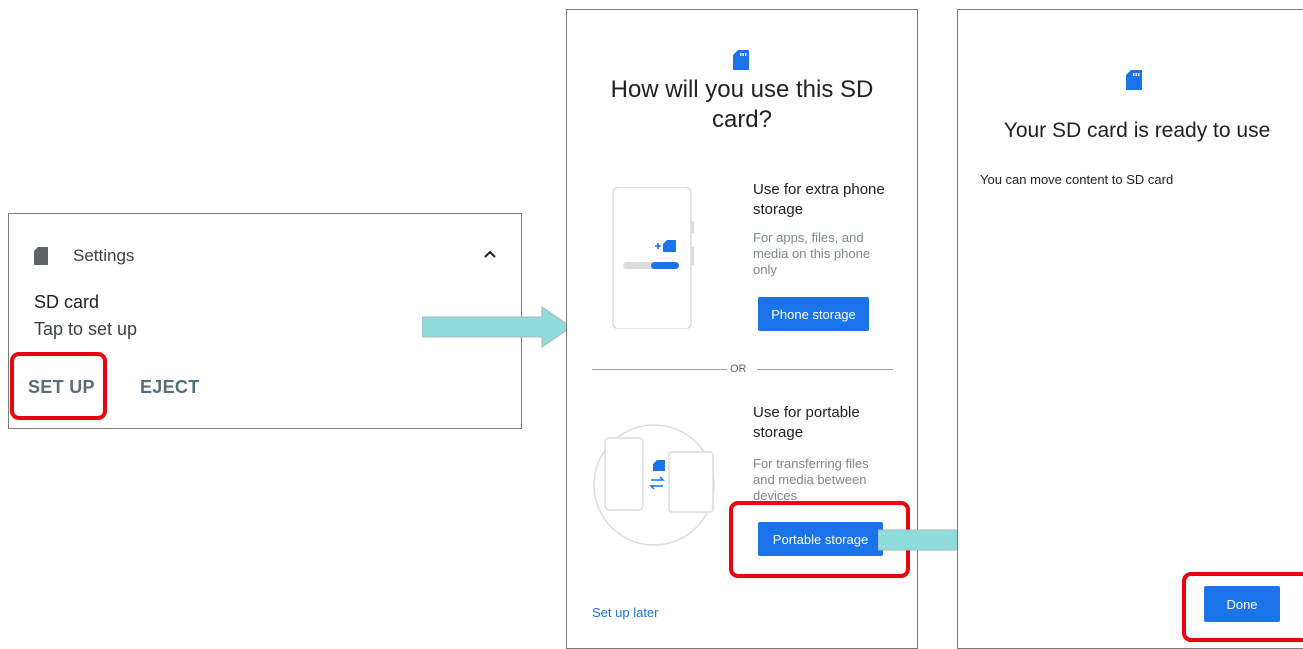 Image resolution: width=1303 pixels, height=649 pixels. What do you see at coordinates (738, 369) in the screenshot?
I see `or-divider: OR` at bounding box center [738, 369].